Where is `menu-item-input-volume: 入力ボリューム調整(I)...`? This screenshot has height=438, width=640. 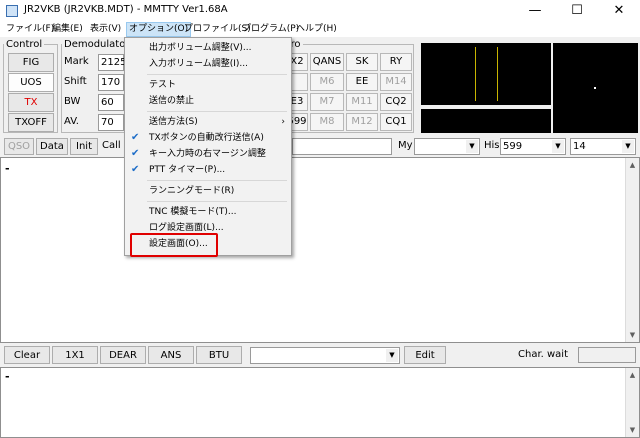
menu-item-input-volume: 入力ボリューム調整(I)... is located at coordinates (208, 64).